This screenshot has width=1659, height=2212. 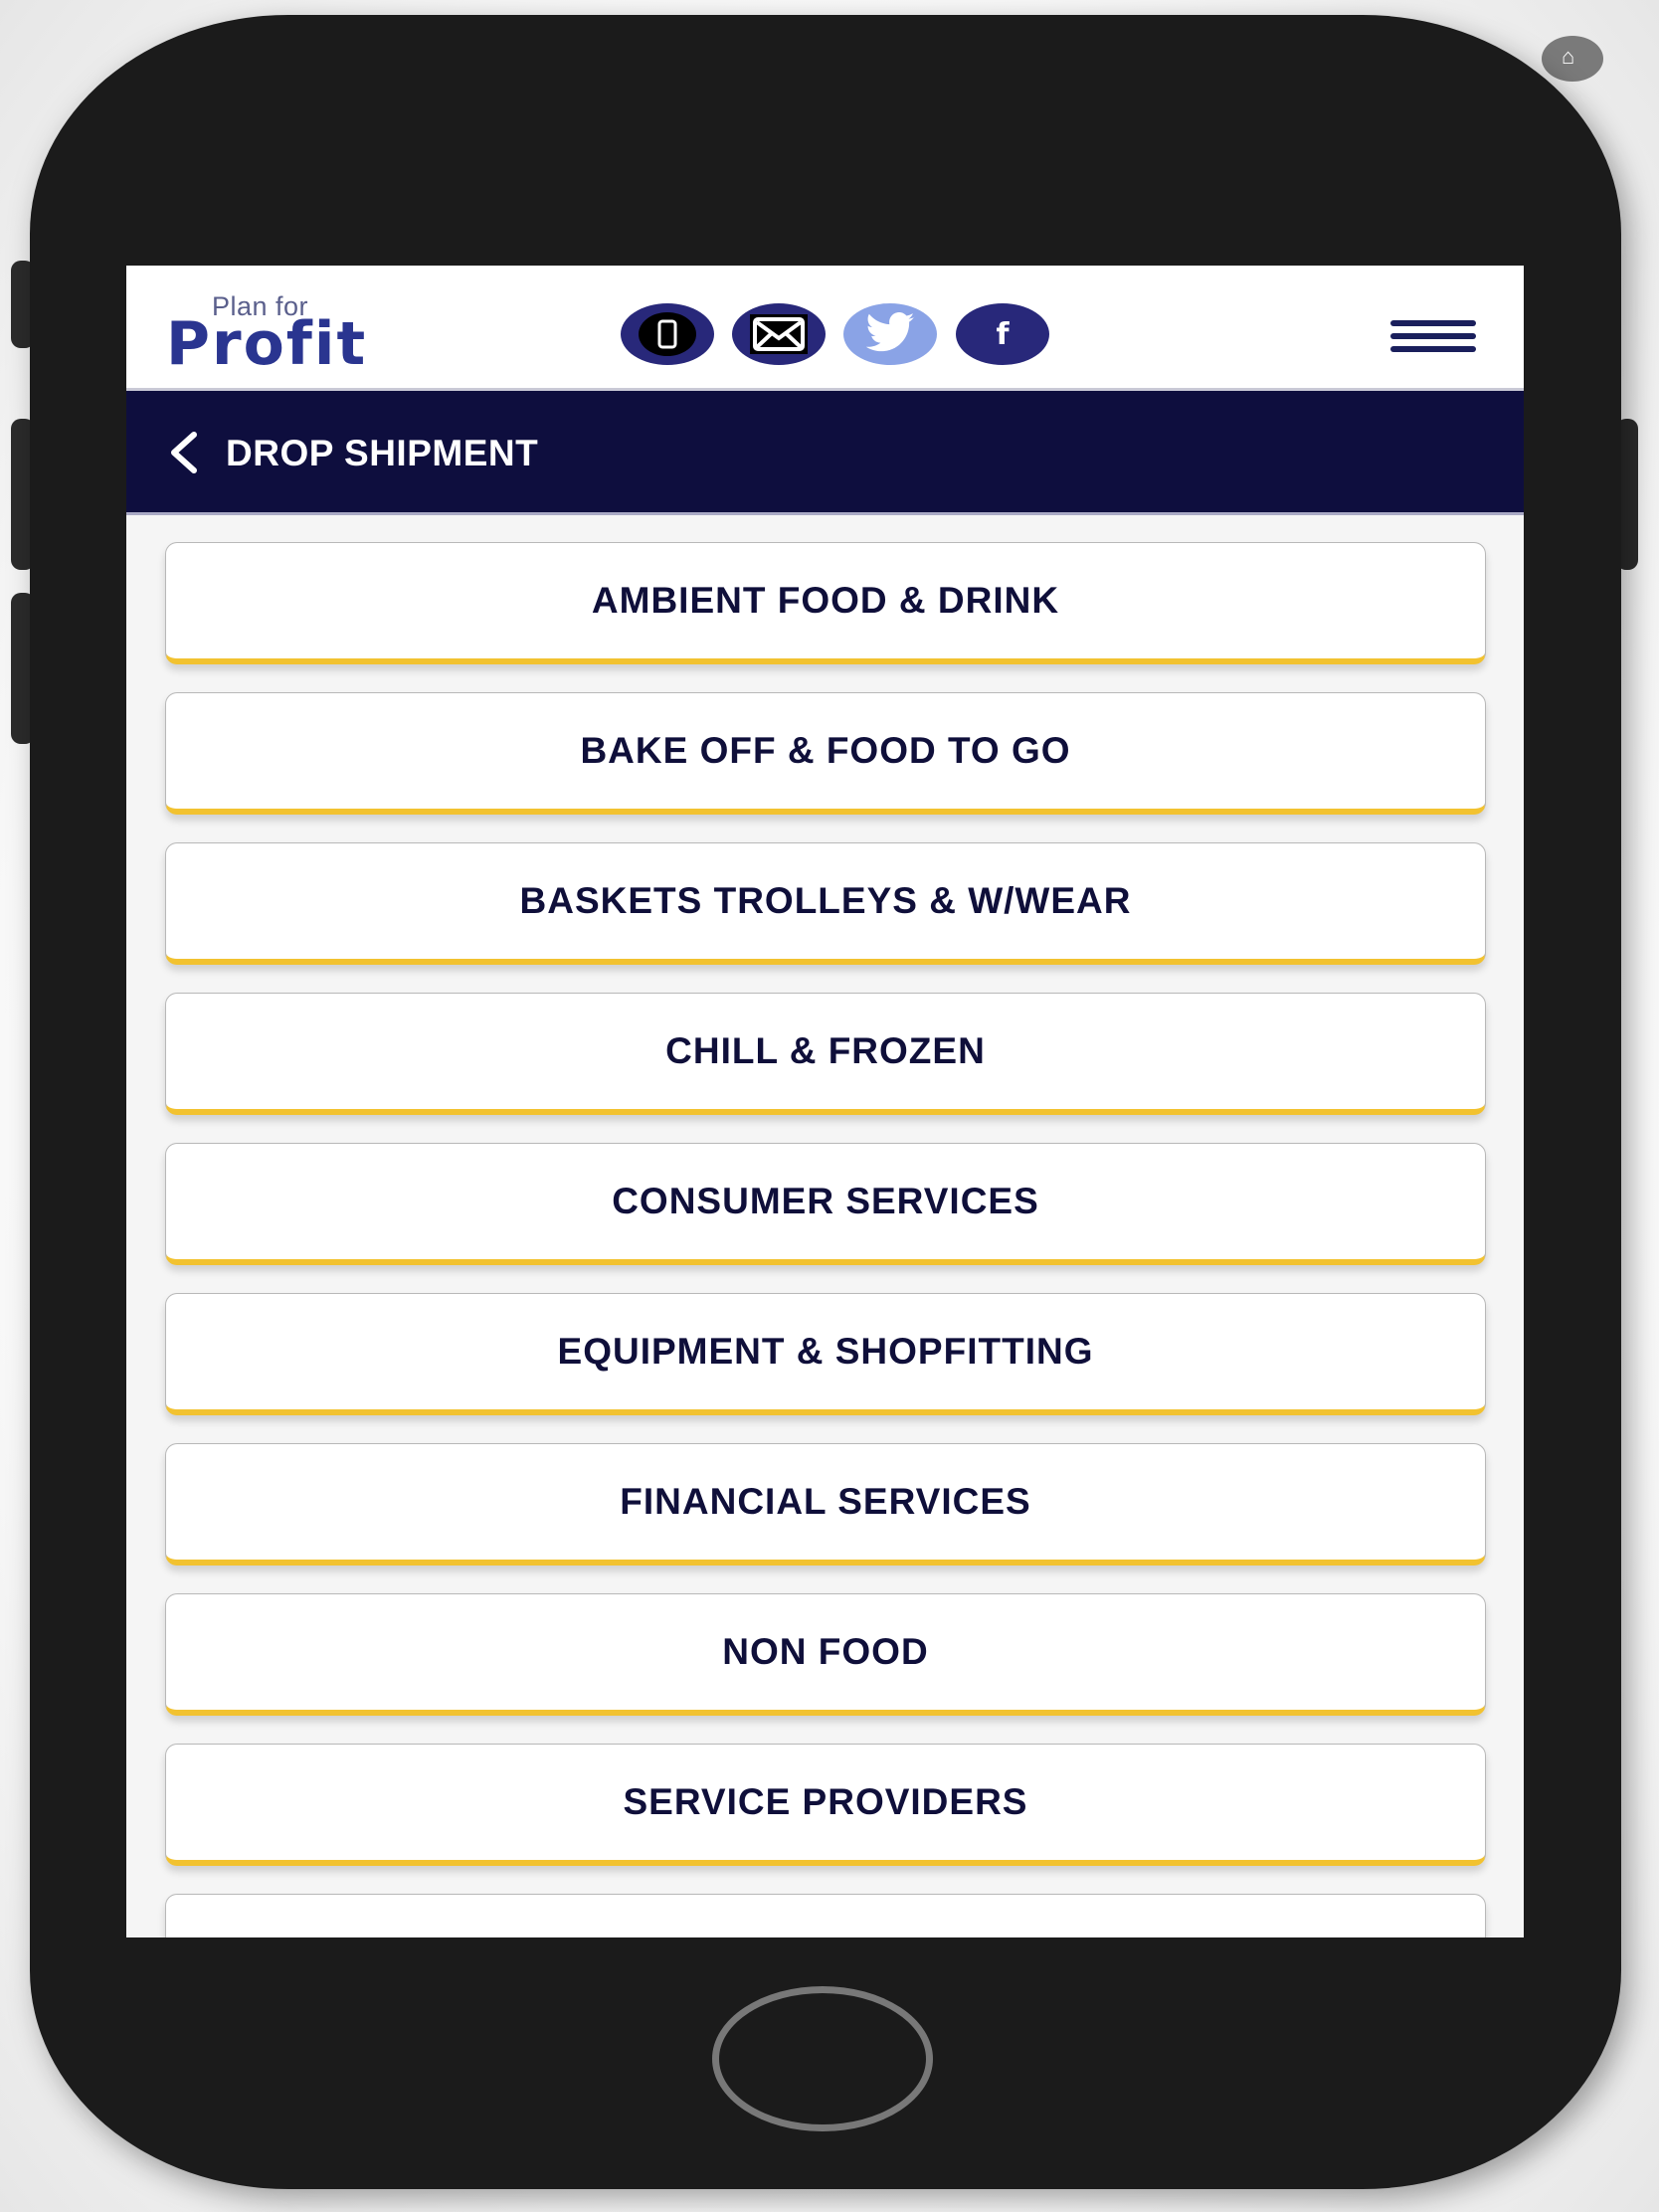 I want to click on email-button, so click(x=779, y=334).